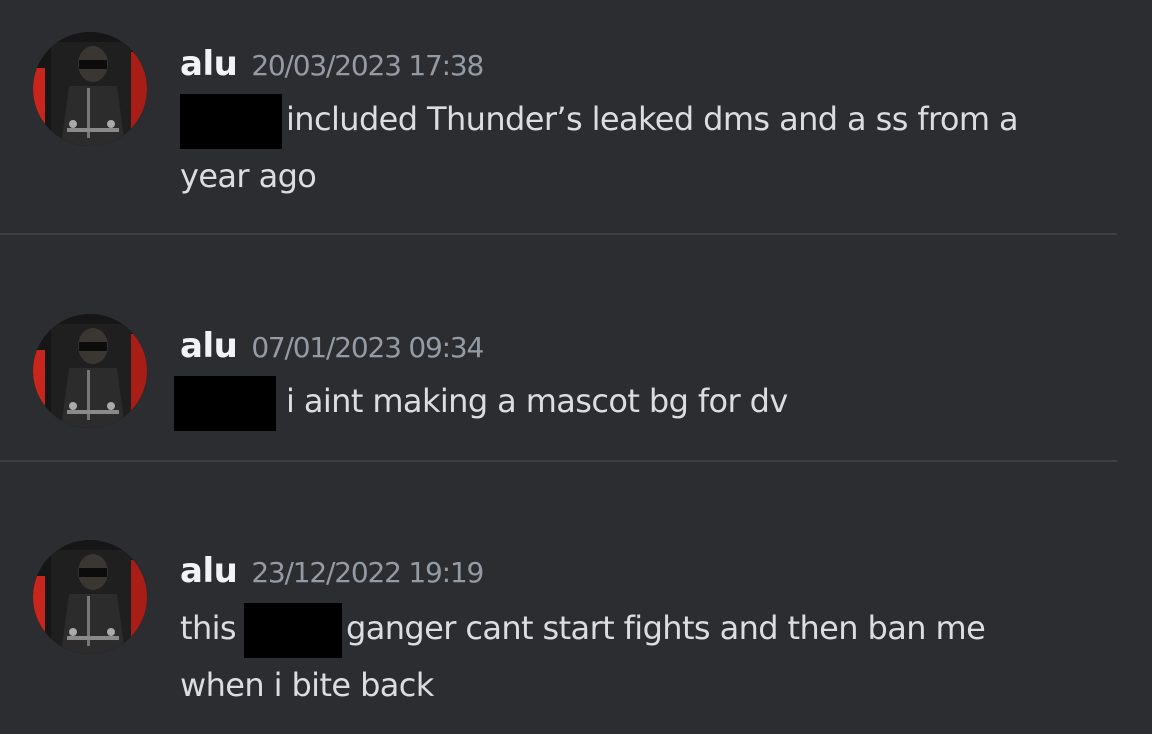  Describe the element at coordinates (367, 347) in the screenshot. I see `timestamp: 07/01/2023 09:34` at that location.